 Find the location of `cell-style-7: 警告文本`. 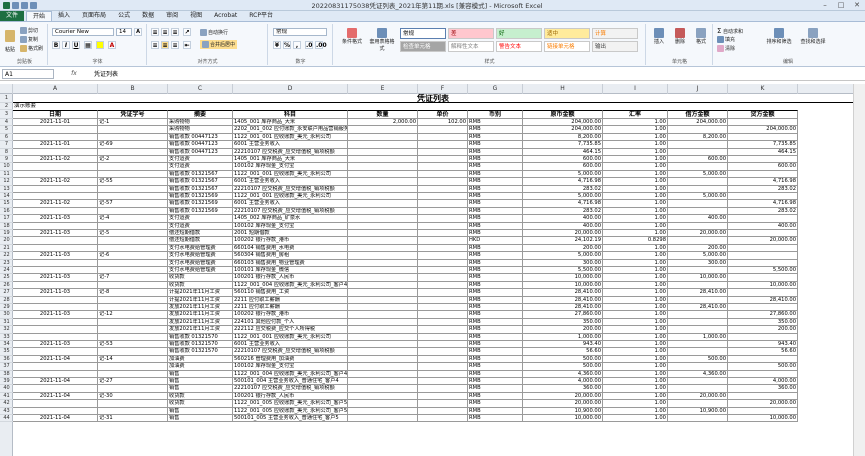

cell-style-7: 警告文本 is located at coordinates (519, 46).